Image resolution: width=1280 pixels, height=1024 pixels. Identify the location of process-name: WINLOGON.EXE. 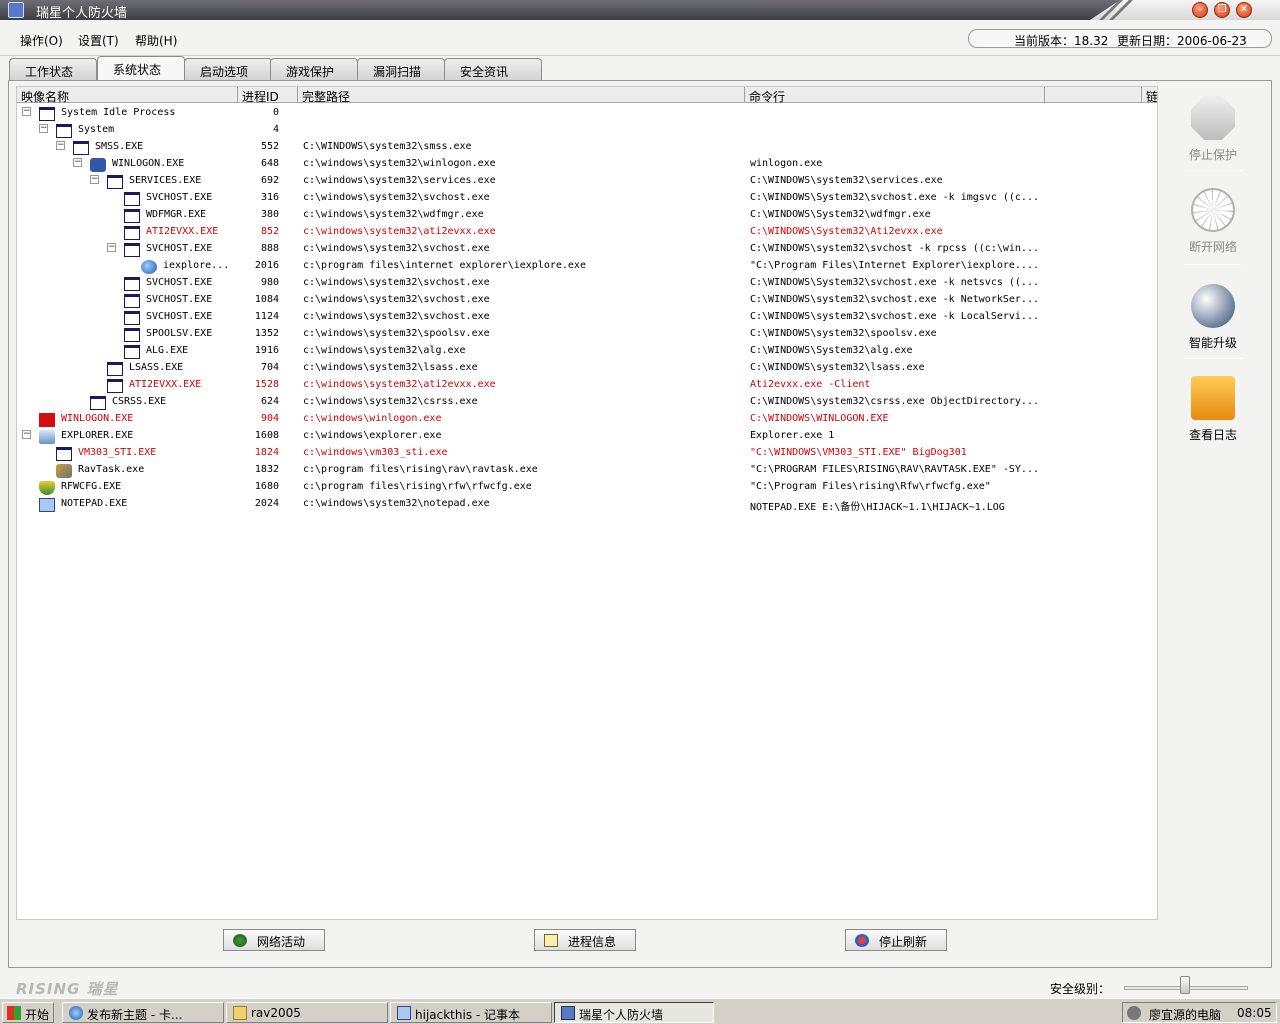
(97, 418).